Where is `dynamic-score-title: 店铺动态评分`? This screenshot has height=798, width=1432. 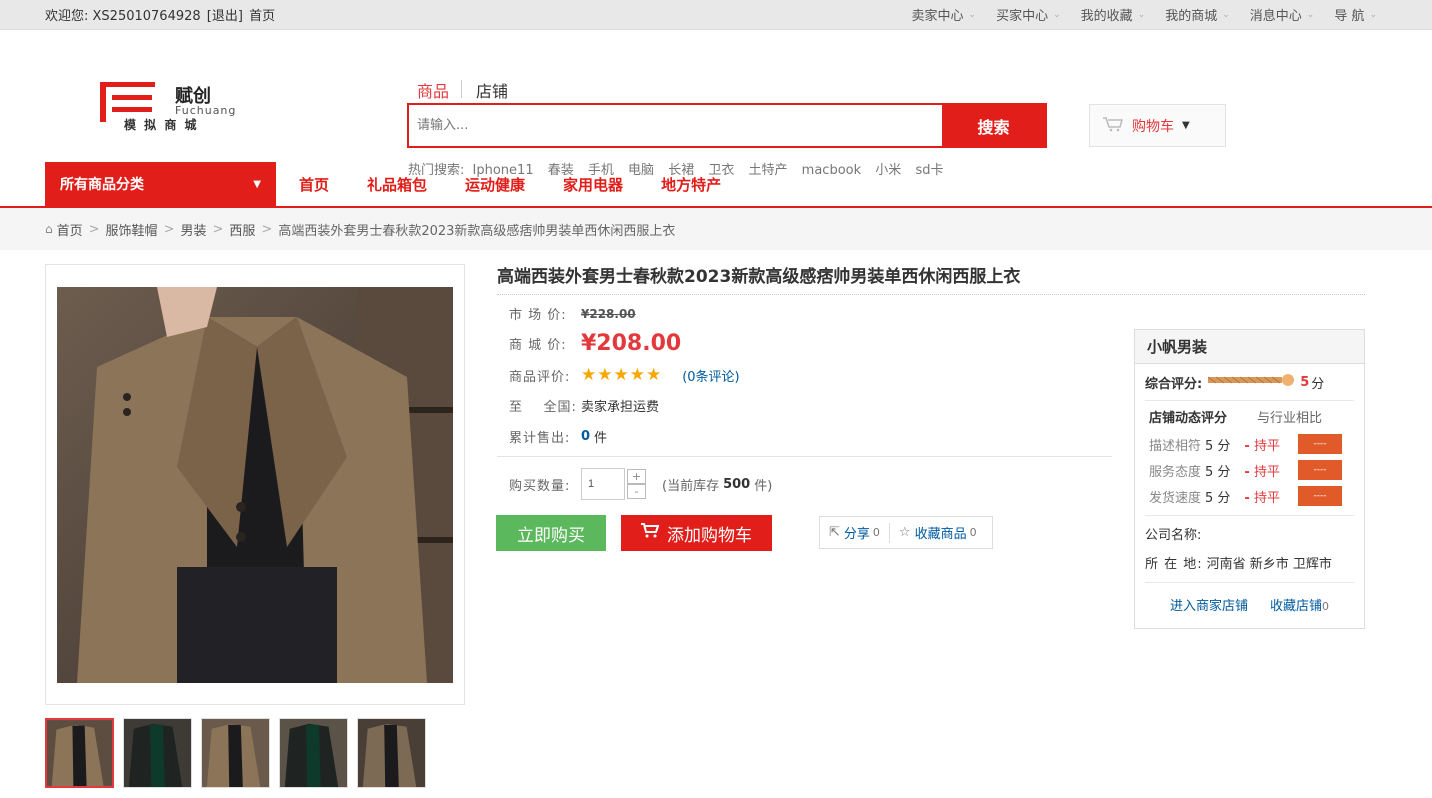 dynamic-score-title: 店铺动态评分 is located at coordinates (1188, 418).